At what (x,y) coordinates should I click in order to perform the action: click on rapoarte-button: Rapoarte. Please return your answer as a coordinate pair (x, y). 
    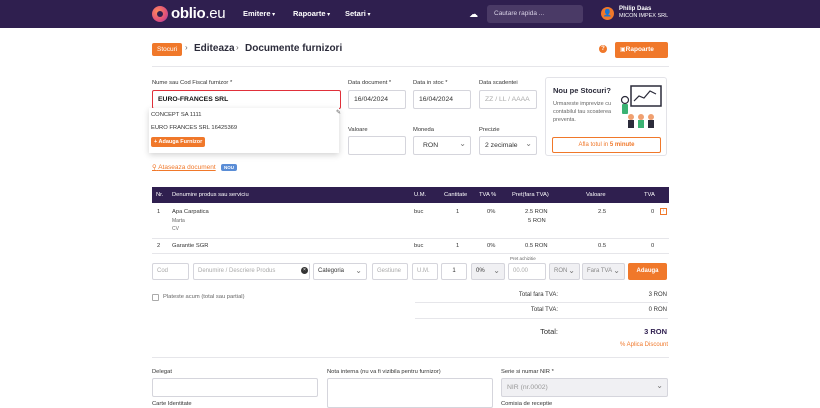
    Looking at the image, I should click on (641, 50).